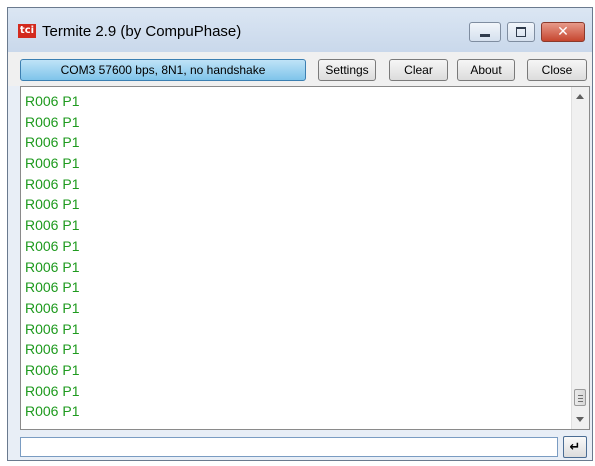 The width and height of the screenshot is (595, 466). I want to click on window-title: Termite 2.9 (by CompuPhase), so click(142, 31).